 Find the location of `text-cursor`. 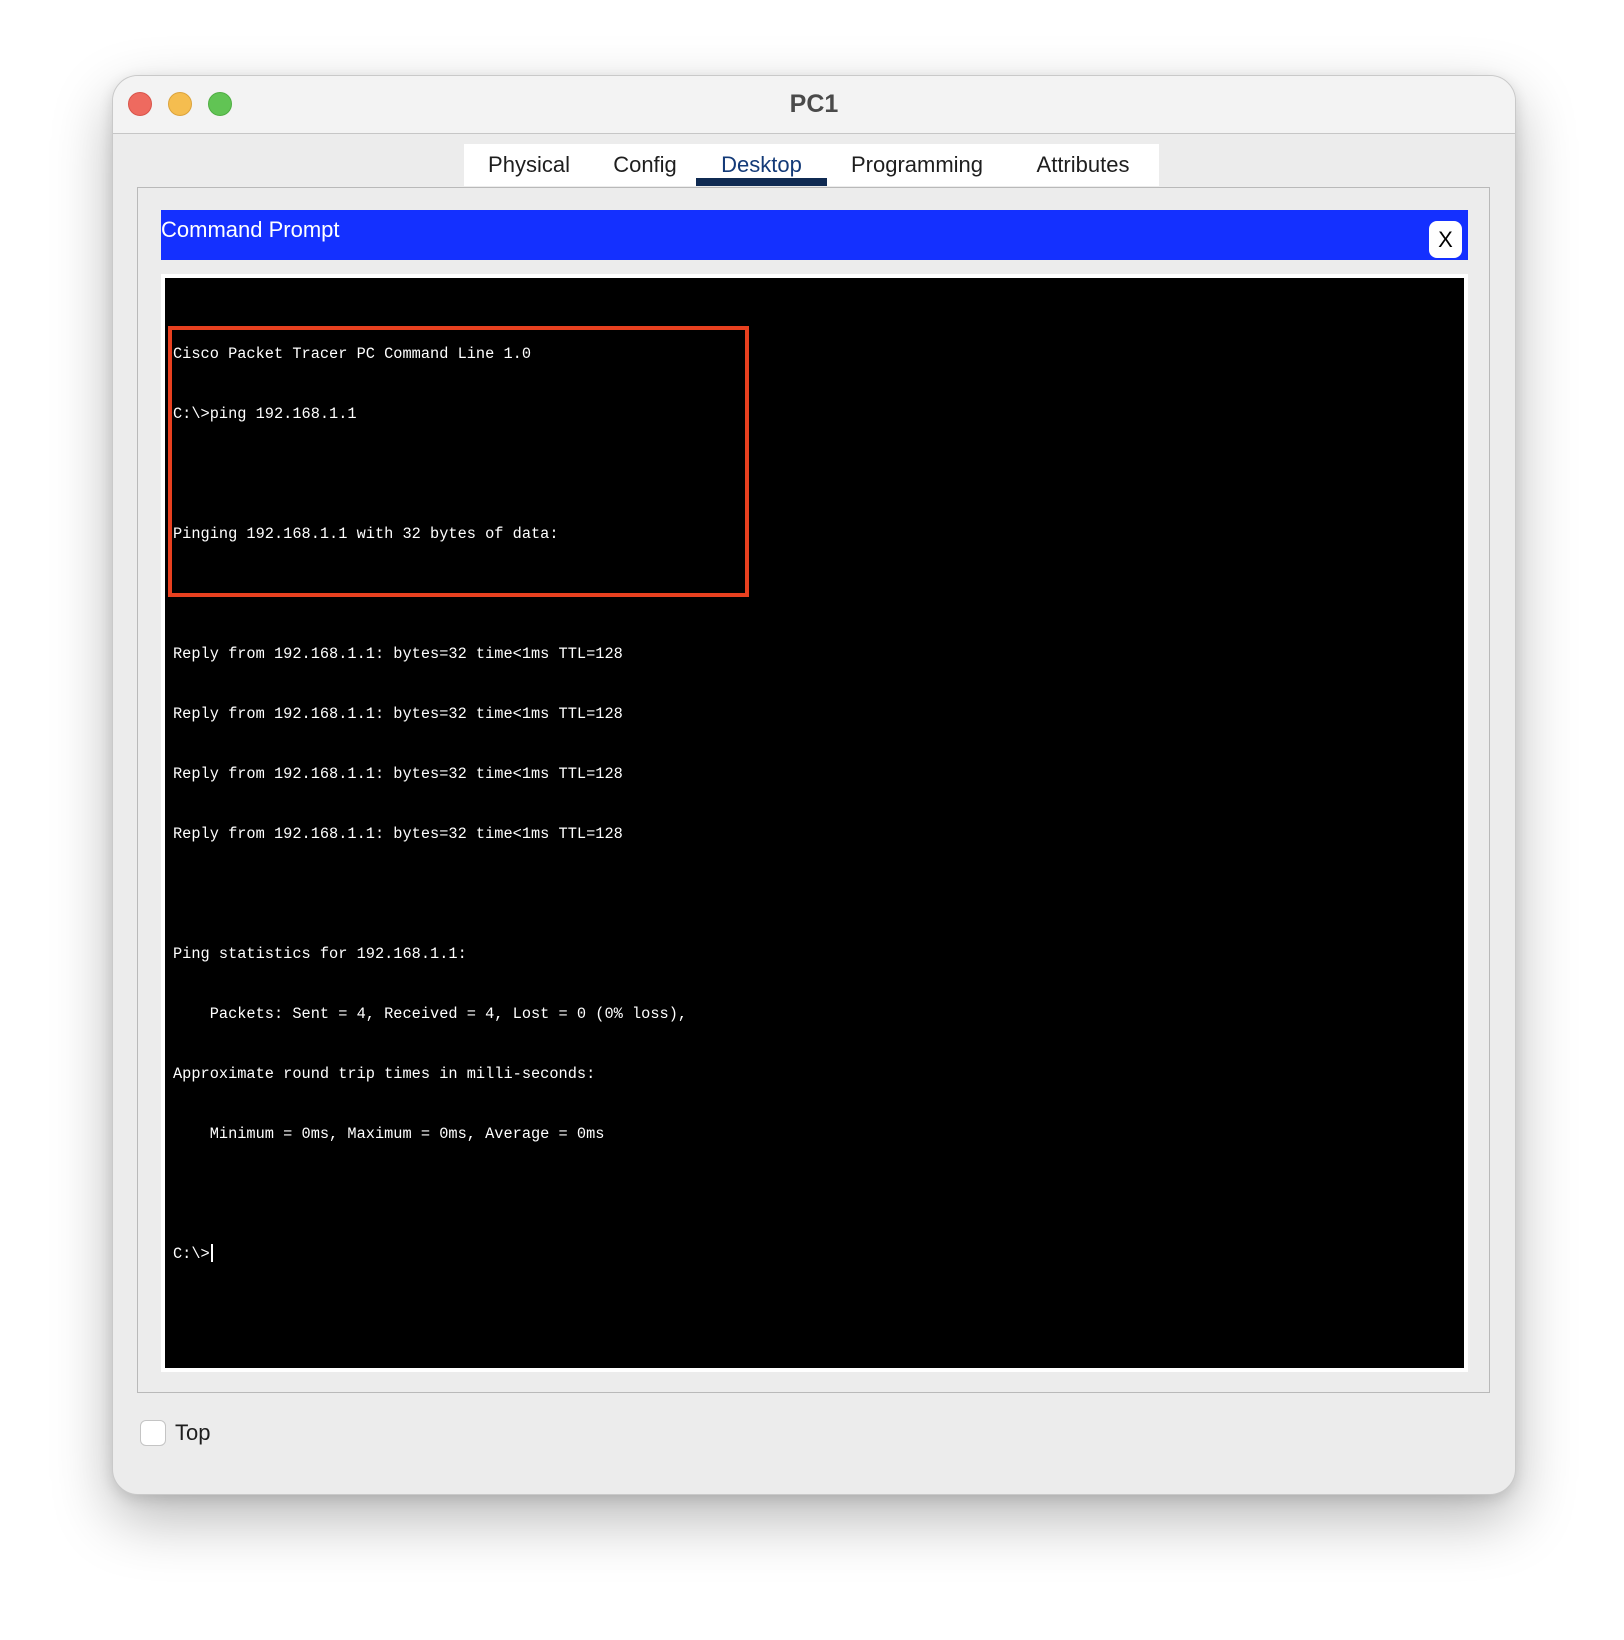

text-cursor is located at coordinates (211, 1253).